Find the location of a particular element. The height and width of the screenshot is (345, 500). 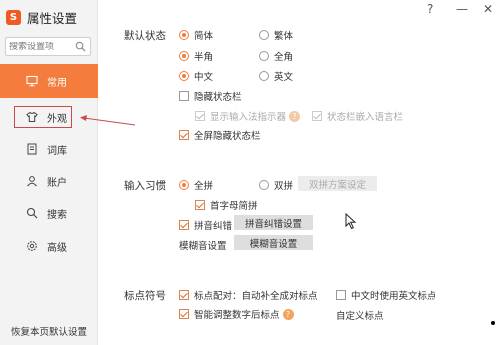

double-pinyin-scheme-button: 双拼方案设定 is located at coordinates (337, 183).